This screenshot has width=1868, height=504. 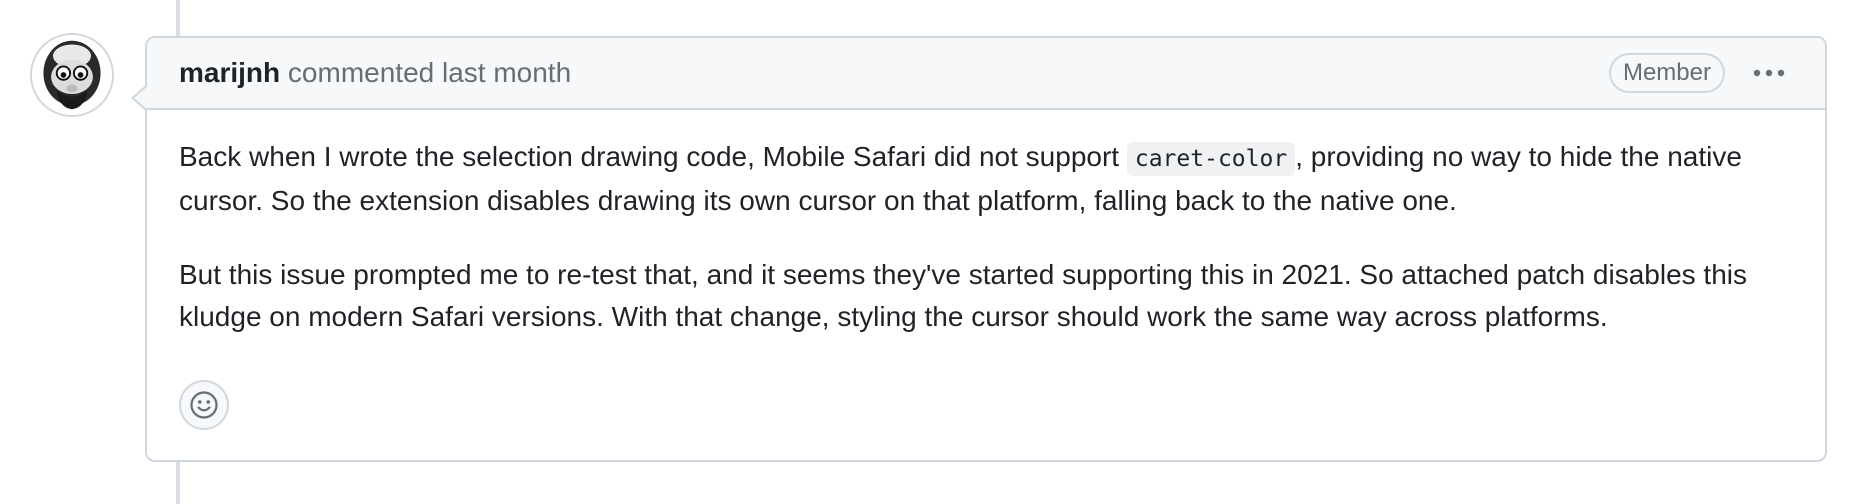 I want to click on smiley-icon, so click(x=204, y=405).